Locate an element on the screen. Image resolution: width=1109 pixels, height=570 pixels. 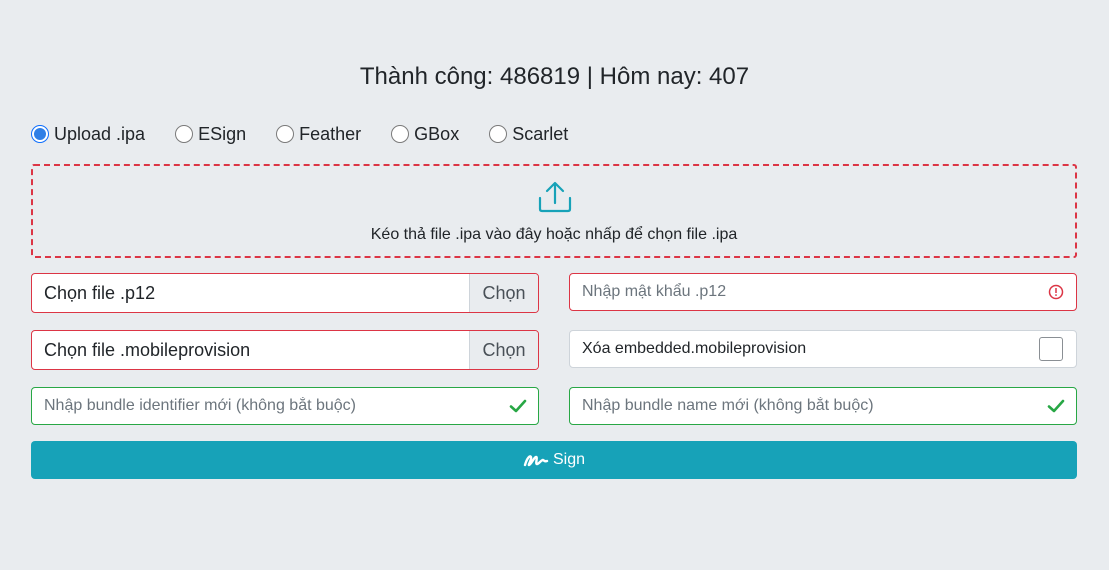
today-count: 407 is located at coordinates (729, 76).